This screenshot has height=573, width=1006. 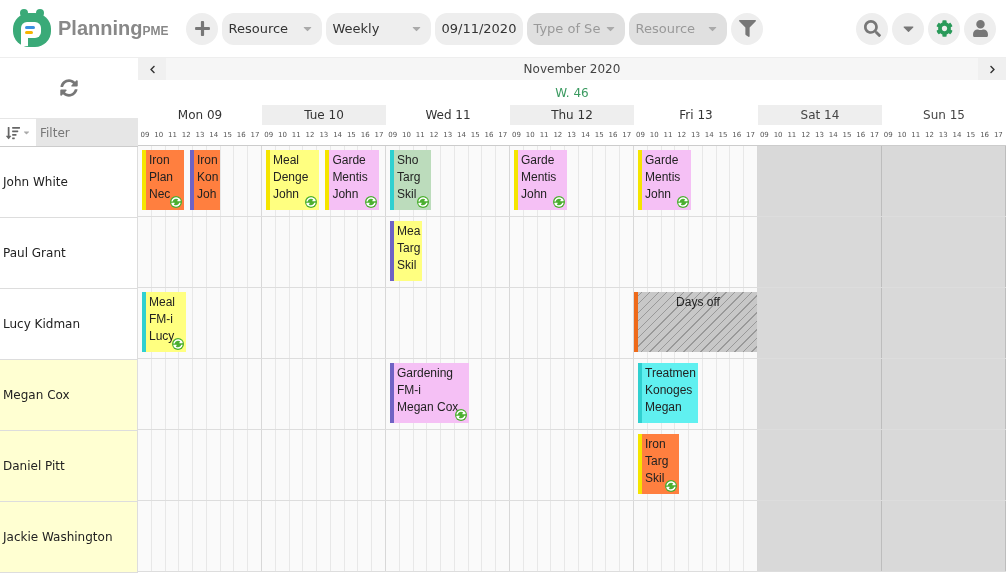 I want to click on absence-block: Days off, so click(x=695, y=322).